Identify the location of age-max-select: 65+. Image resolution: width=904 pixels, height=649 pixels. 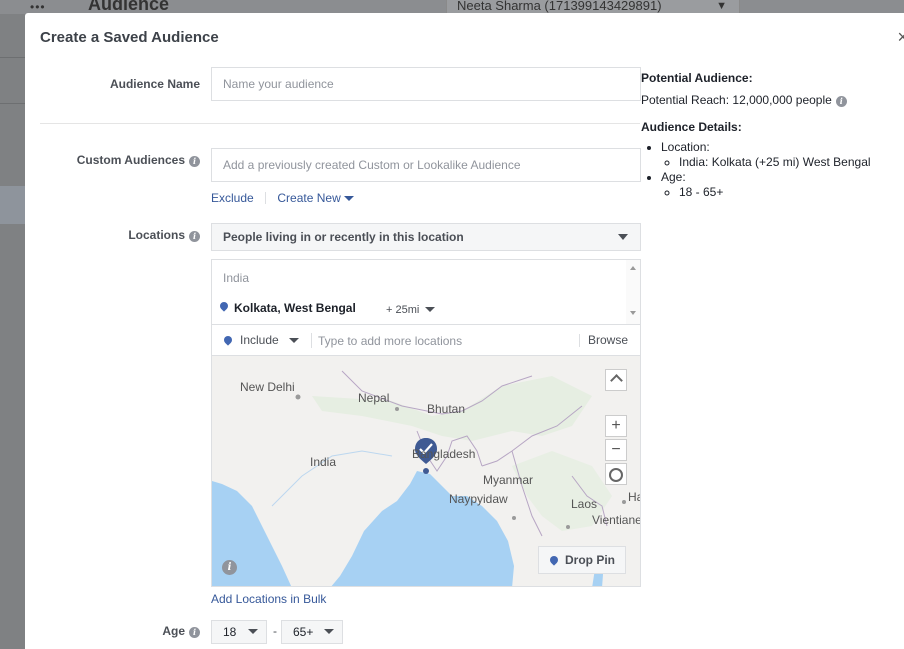
(312, 632).